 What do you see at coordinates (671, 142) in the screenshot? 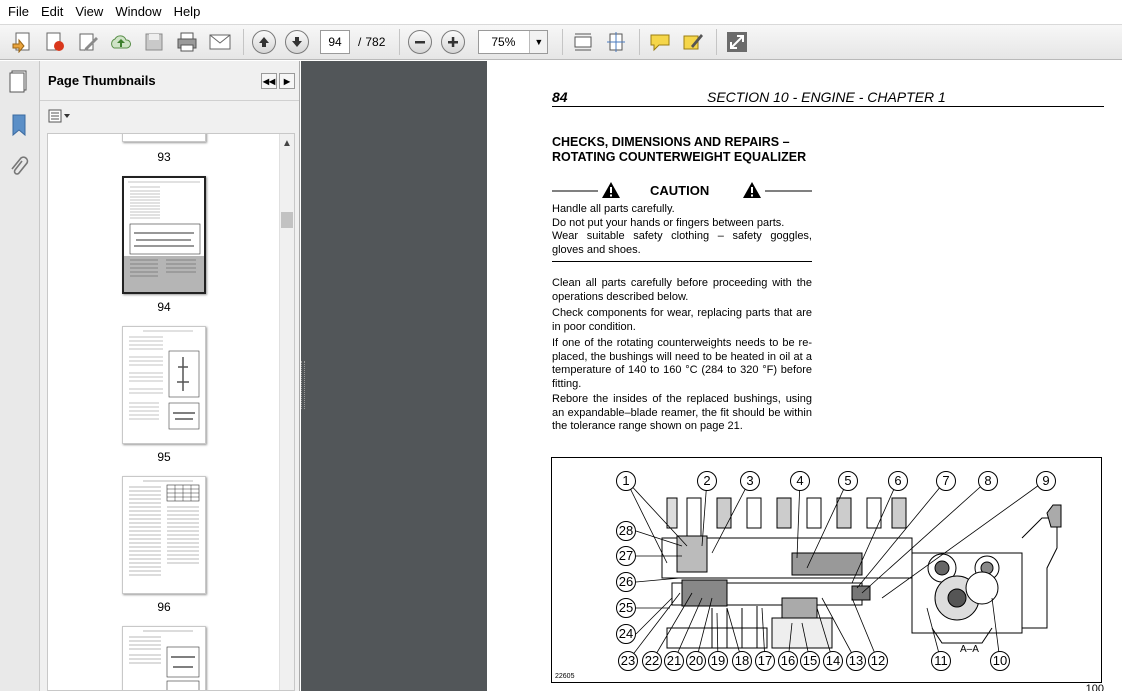
I see `heading-line: CHECKS, DIMENSIONS AND REPAIRS –` at bounding box center [671, 142].